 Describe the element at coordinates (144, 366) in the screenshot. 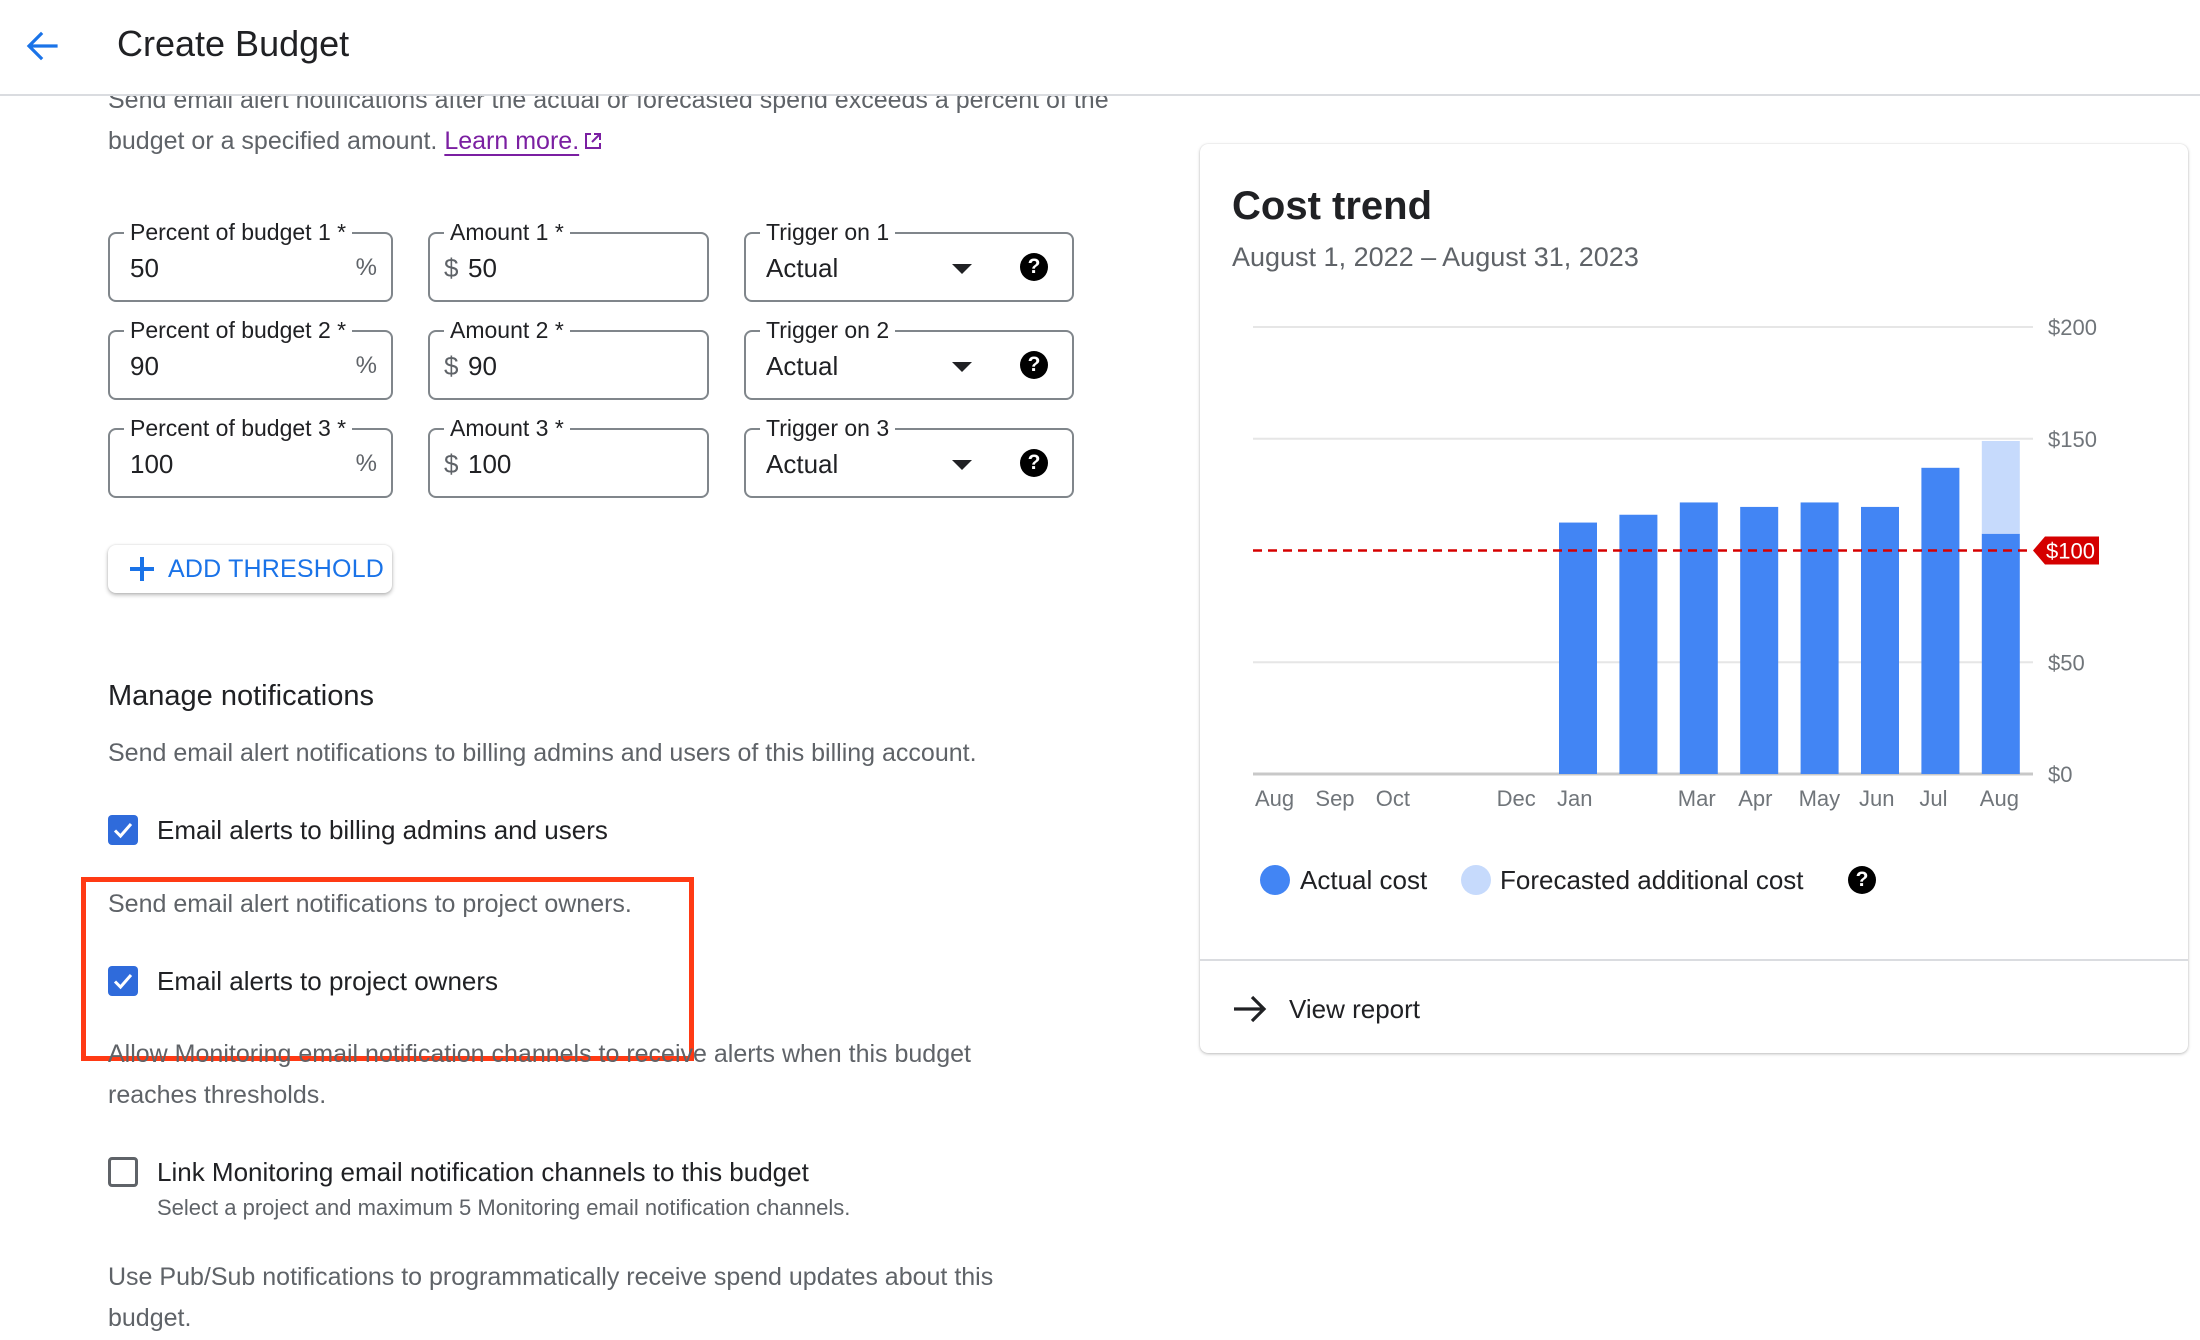

I see `percent-of-budget-2-value: 90` at that location.